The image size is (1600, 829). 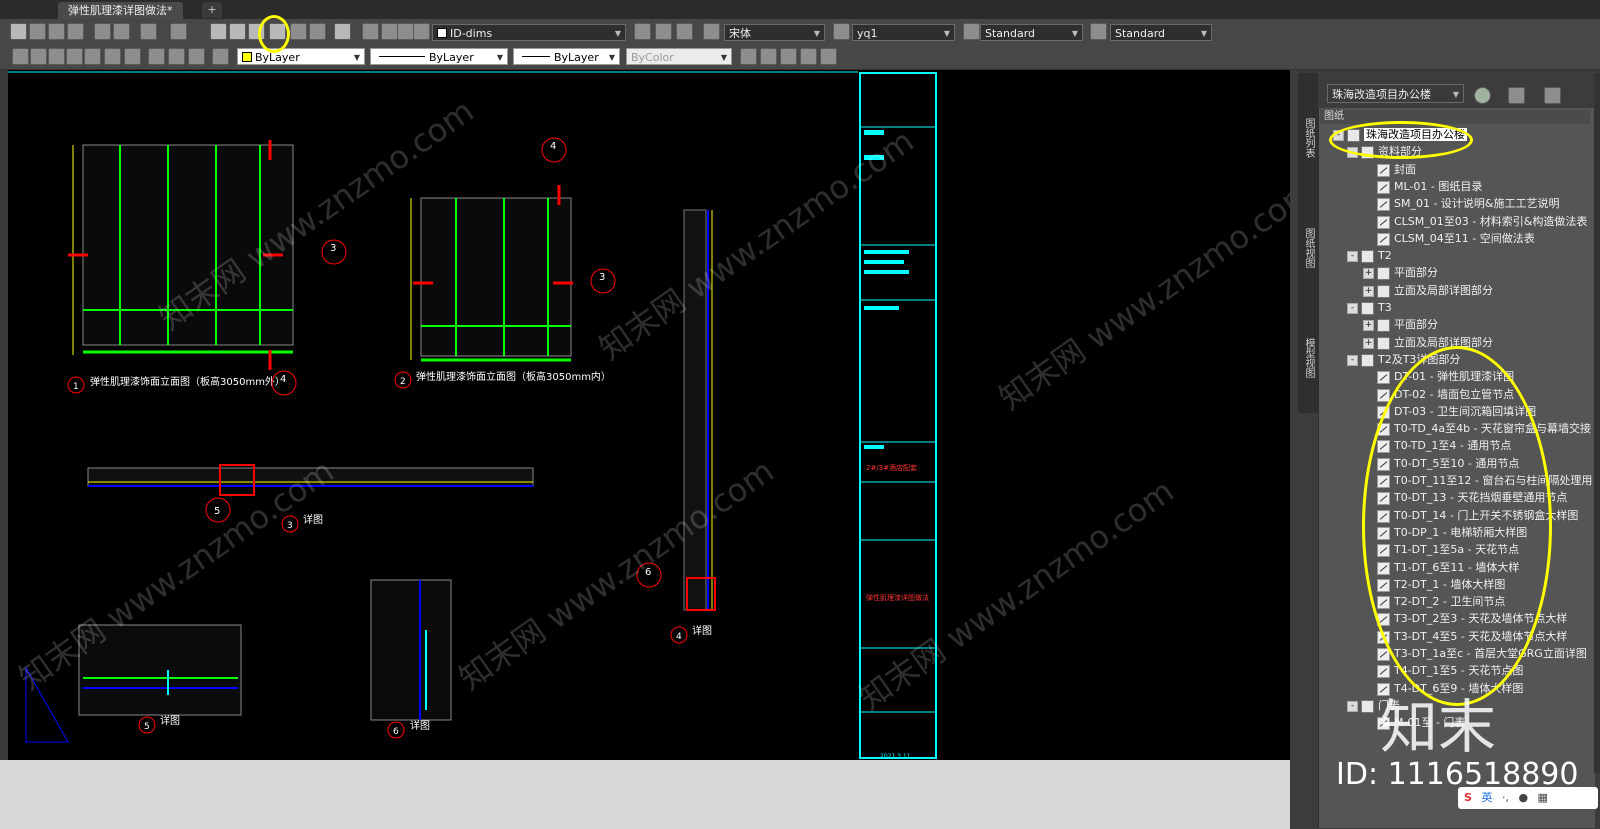 I want to click on 3d-dwf-icon, so click(x=75, y=31).